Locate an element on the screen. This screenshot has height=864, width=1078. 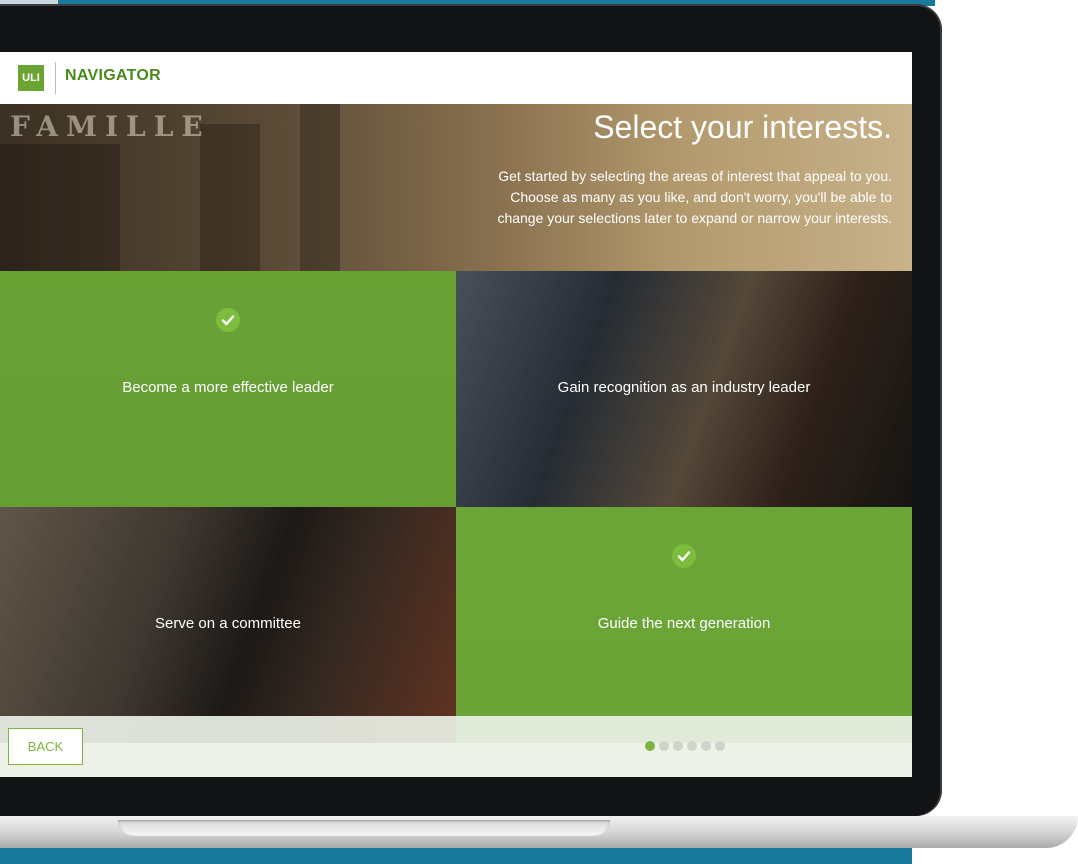
interest-tile-serve-committee: Serve on a committee is located at coordinates (228, 625).